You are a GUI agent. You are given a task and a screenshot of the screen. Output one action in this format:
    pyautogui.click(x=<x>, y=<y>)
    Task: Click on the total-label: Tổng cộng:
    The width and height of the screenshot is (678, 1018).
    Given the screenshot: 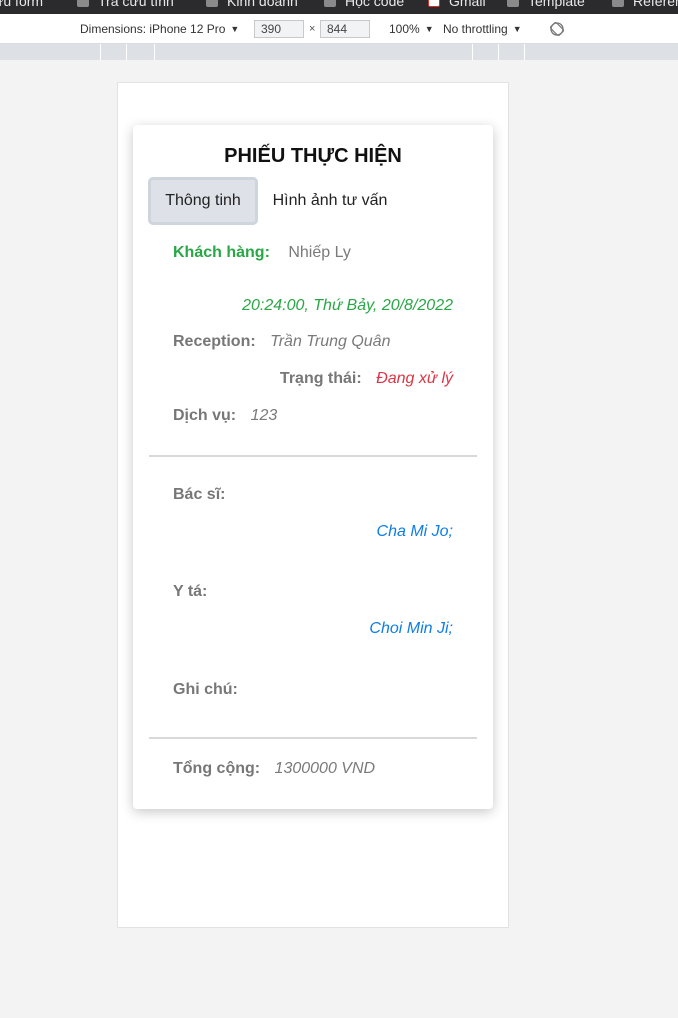 What is the action you would take?
    pyautogui.click(x=217, y=768)
    